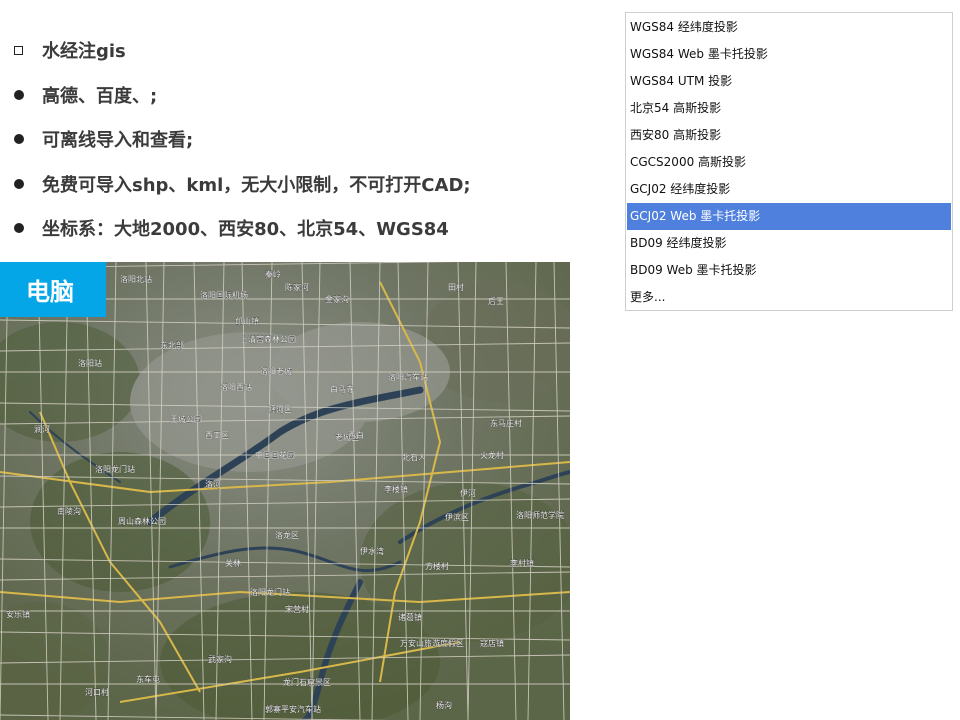  Describe the element at coordinates (18, 614) in the screenshot. I see `map-place-label: 安乐镇` at that location.